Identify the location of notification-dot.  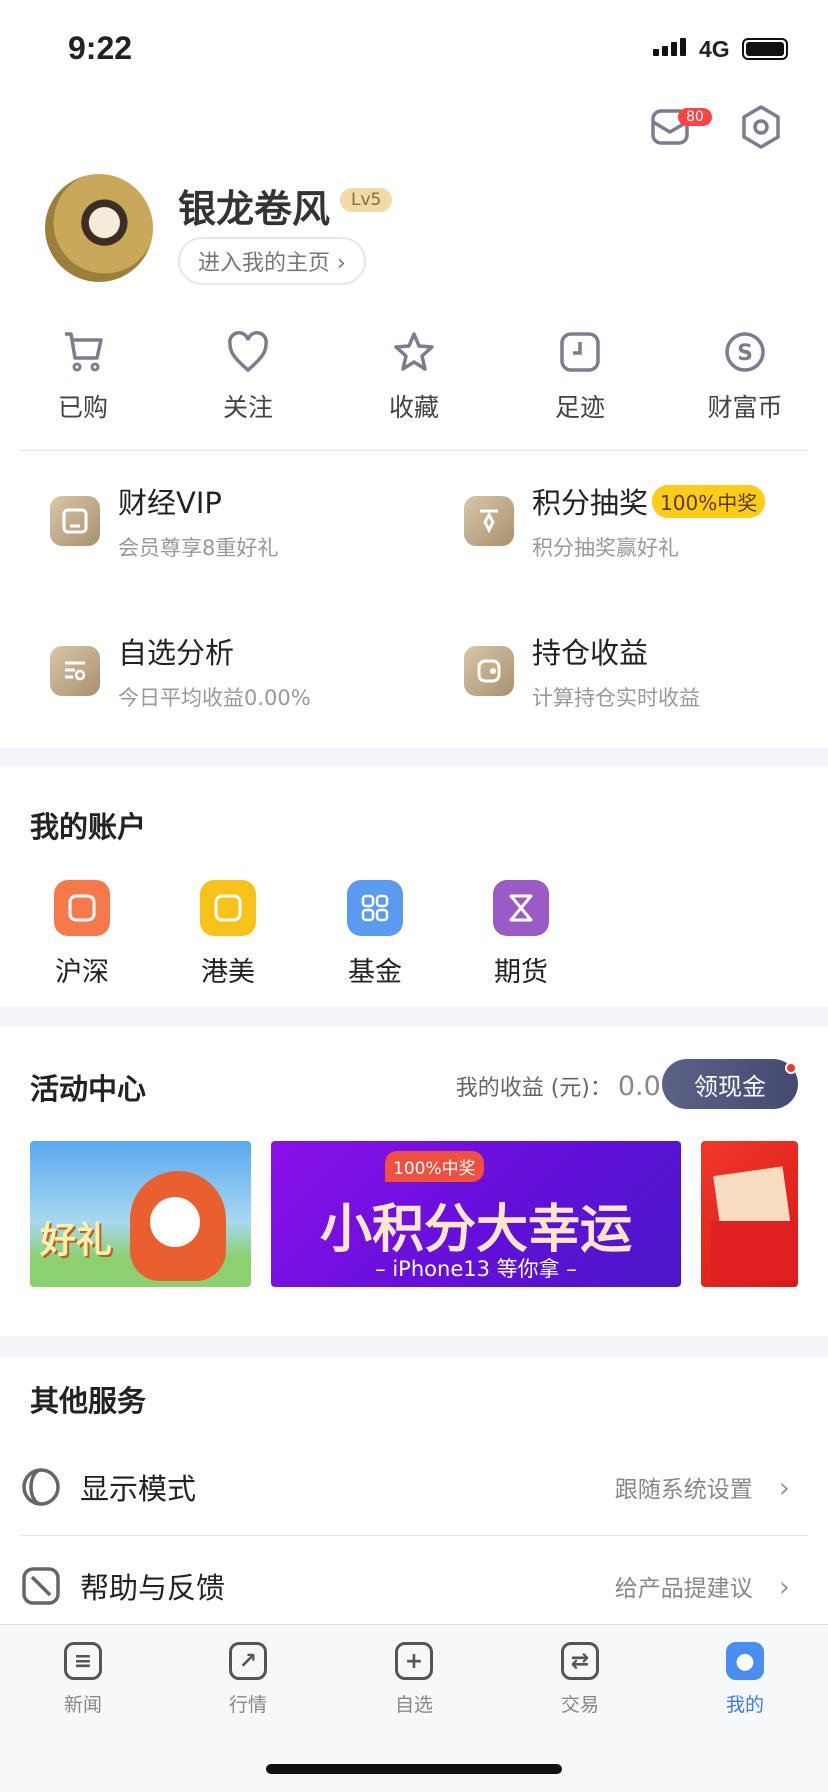
(791, 1068).